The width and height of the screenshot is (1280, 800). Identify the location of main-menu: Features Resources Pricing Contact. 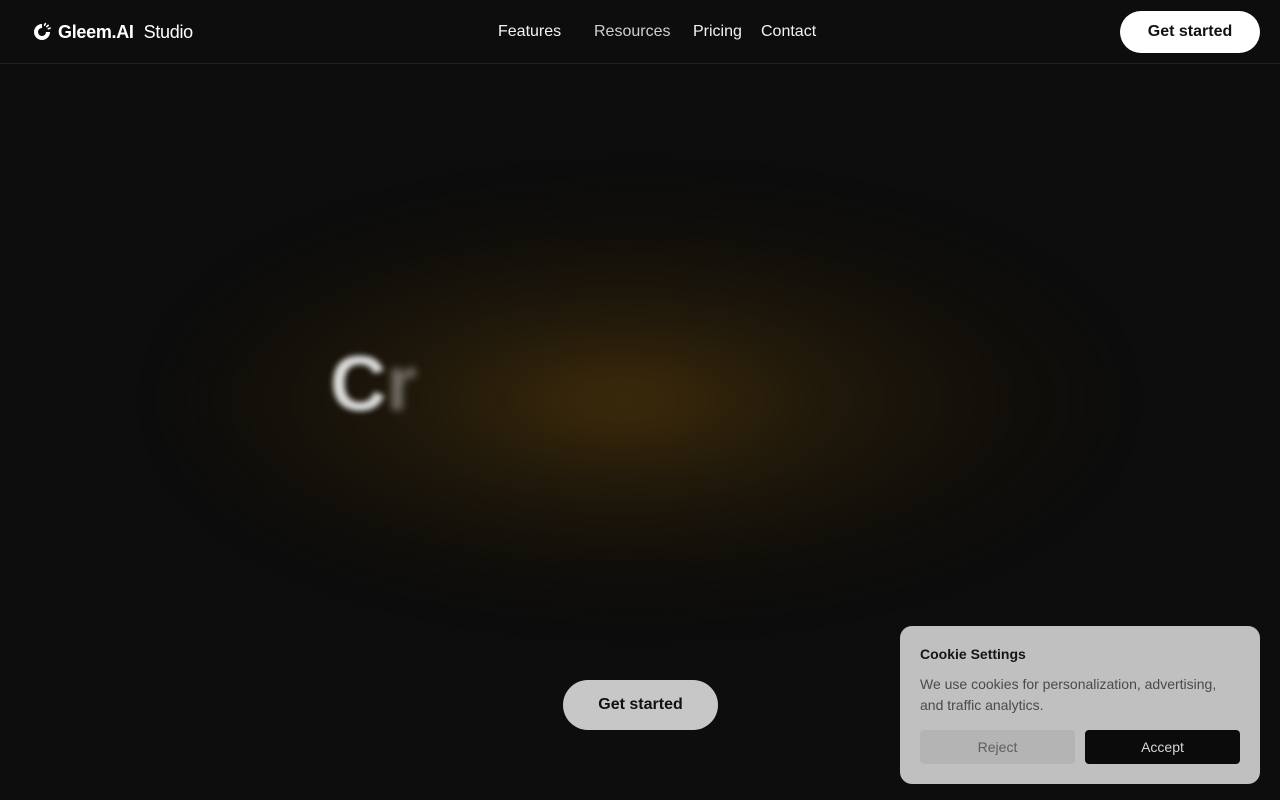
(640, 32).